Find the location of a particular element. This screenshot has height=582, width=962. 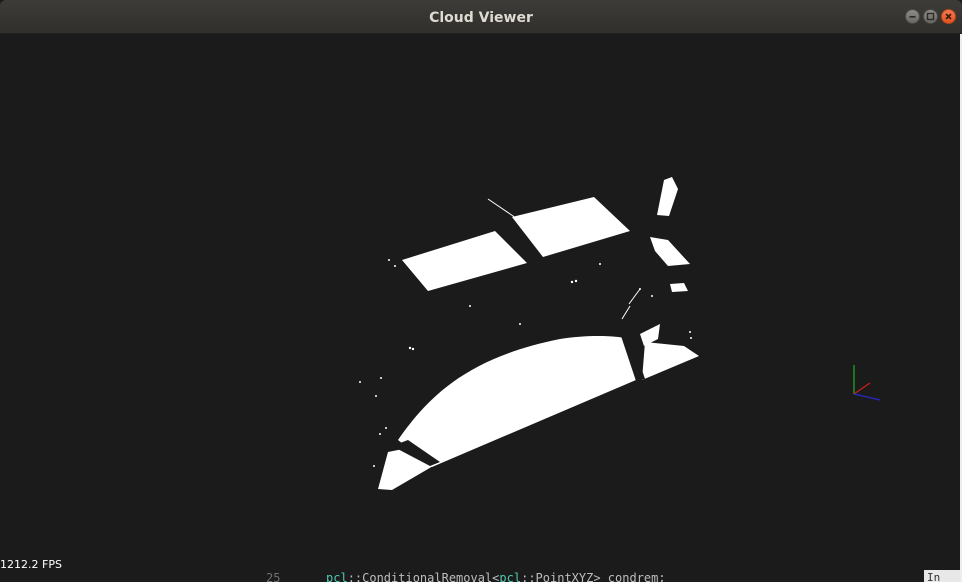

code-segment: ::PointXYZ> condrem; is located at coordinates (593, 576).